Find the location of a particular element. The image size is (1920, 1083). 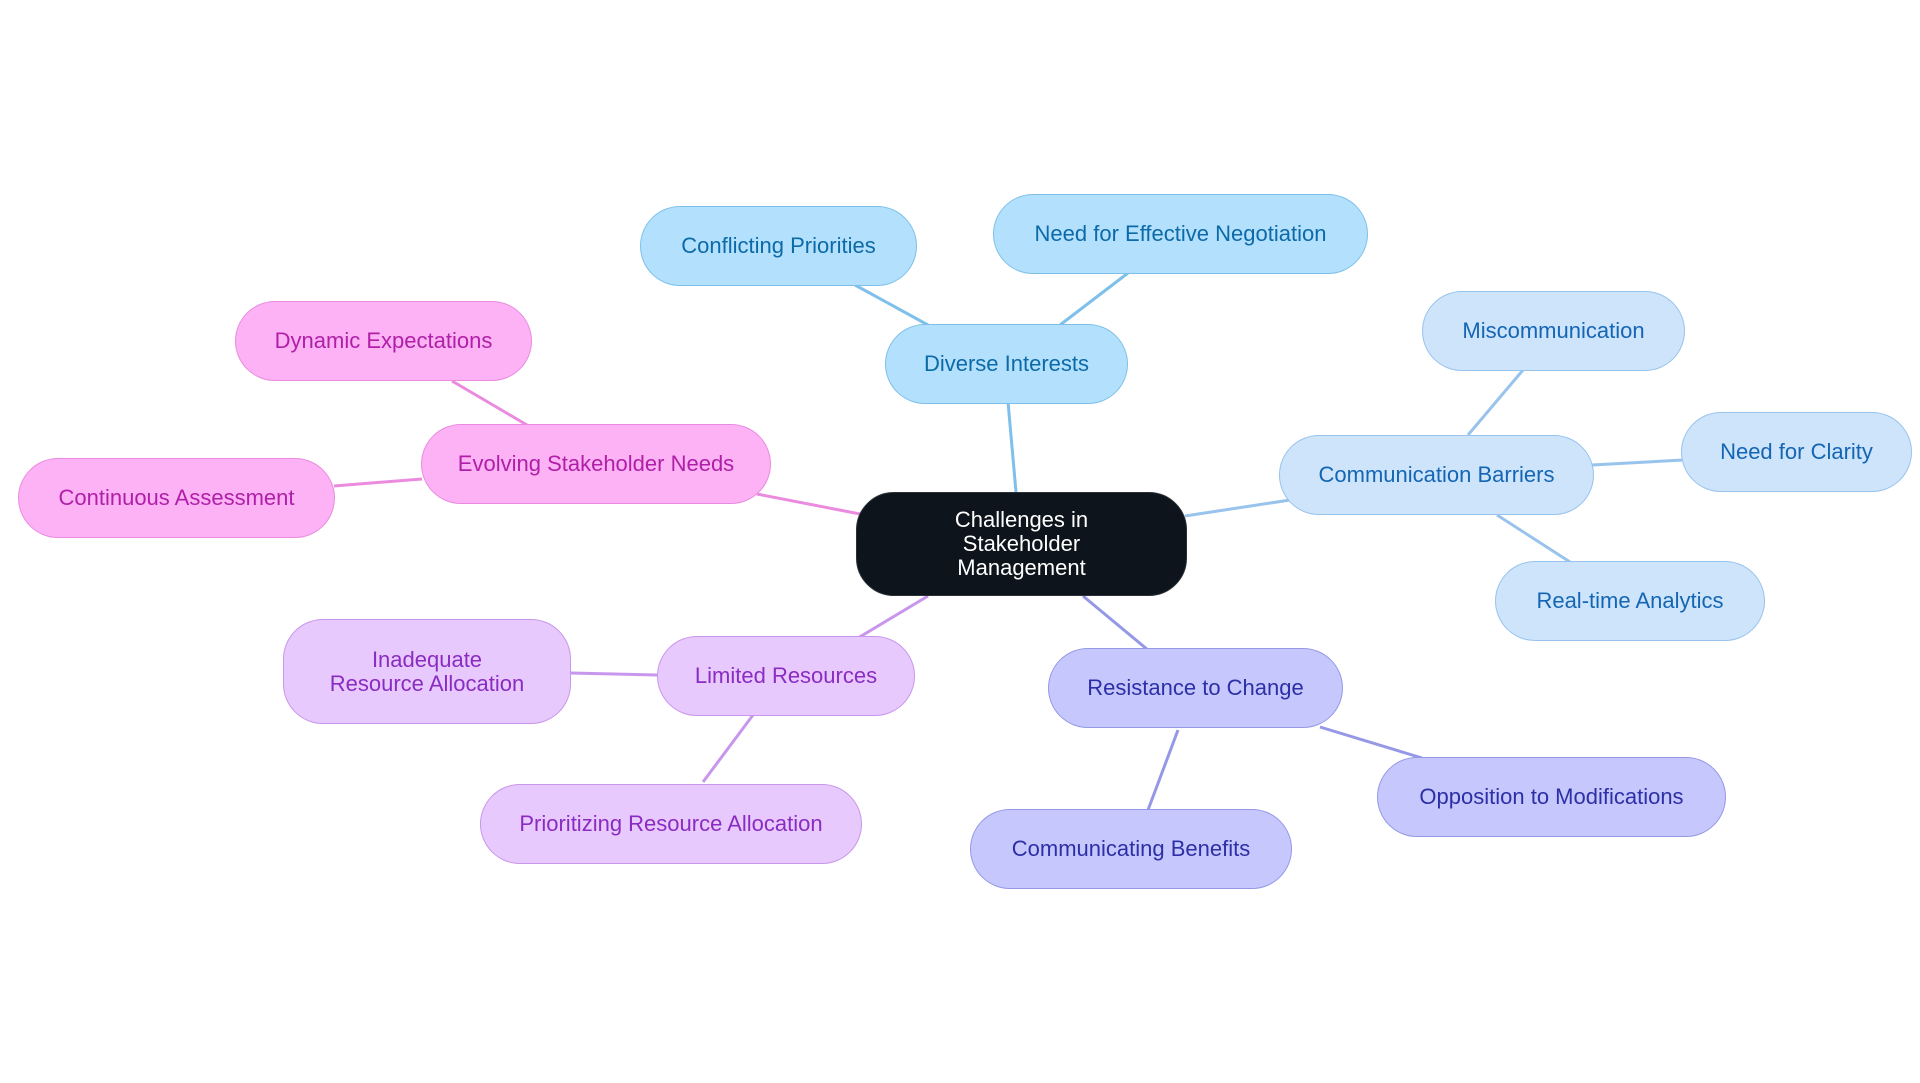

node-label: Limited Resources is located at coordinates (786, 675).